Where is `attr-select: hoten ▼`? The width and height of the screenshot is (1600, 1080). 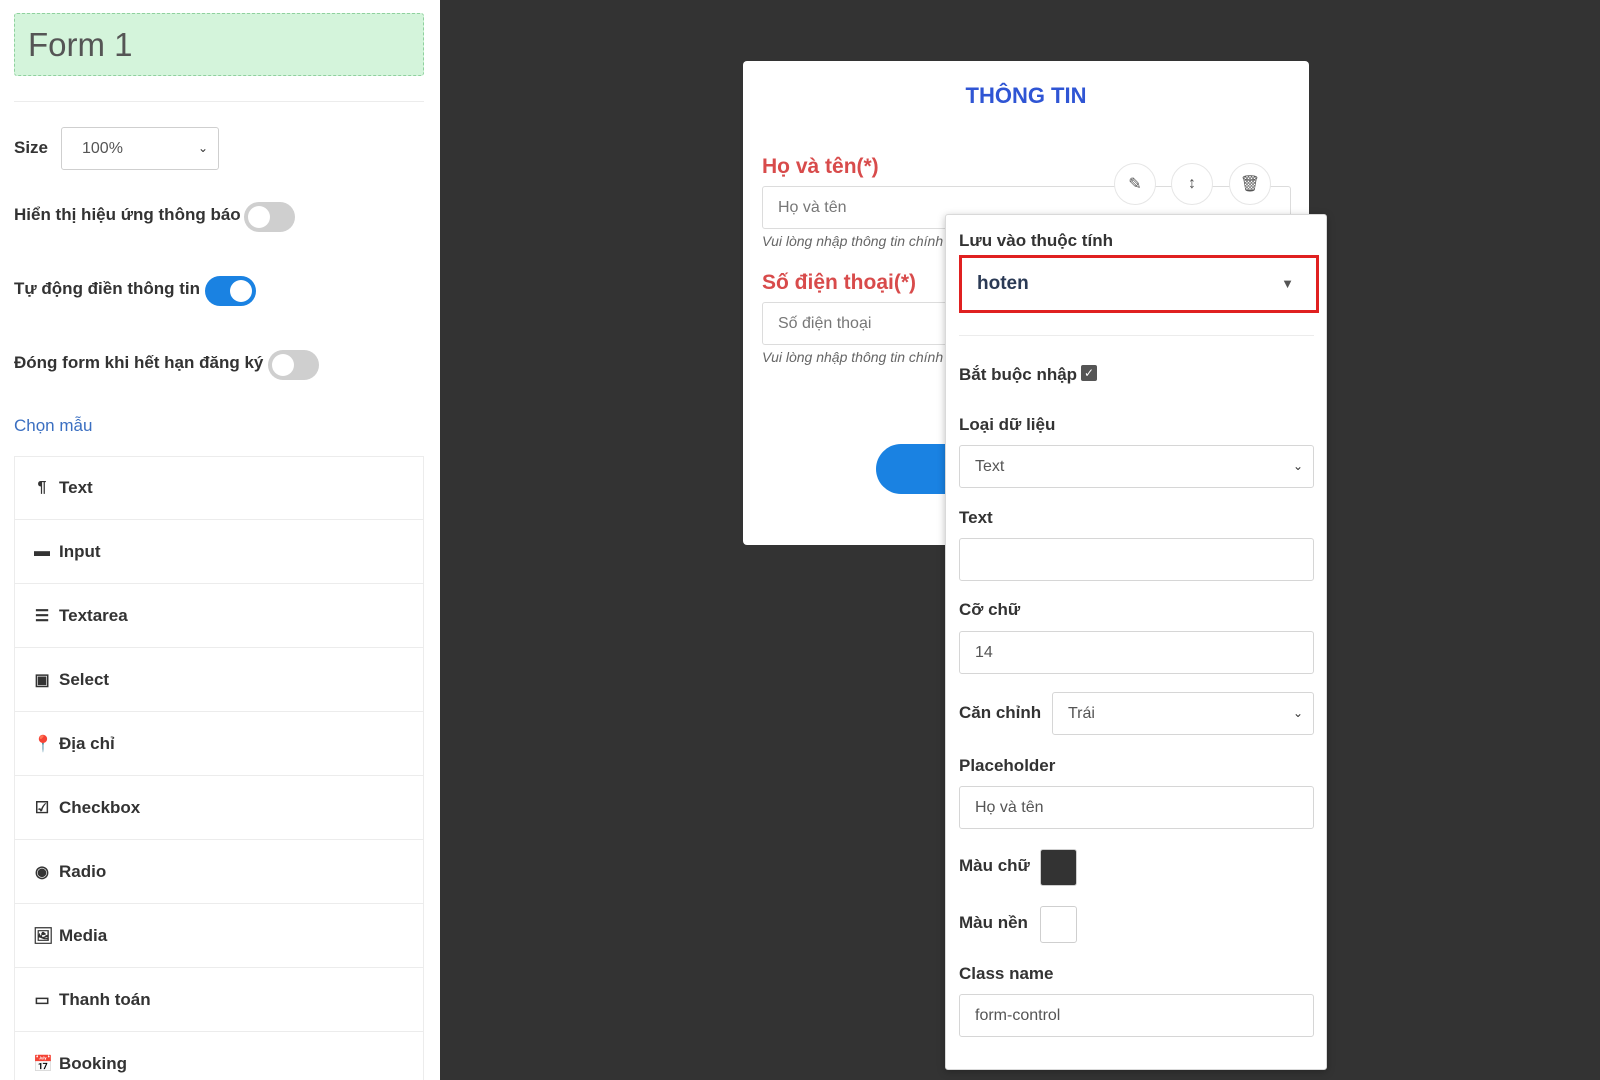
attr-select: hoten ▼ is located at coordinates (1139, 284).